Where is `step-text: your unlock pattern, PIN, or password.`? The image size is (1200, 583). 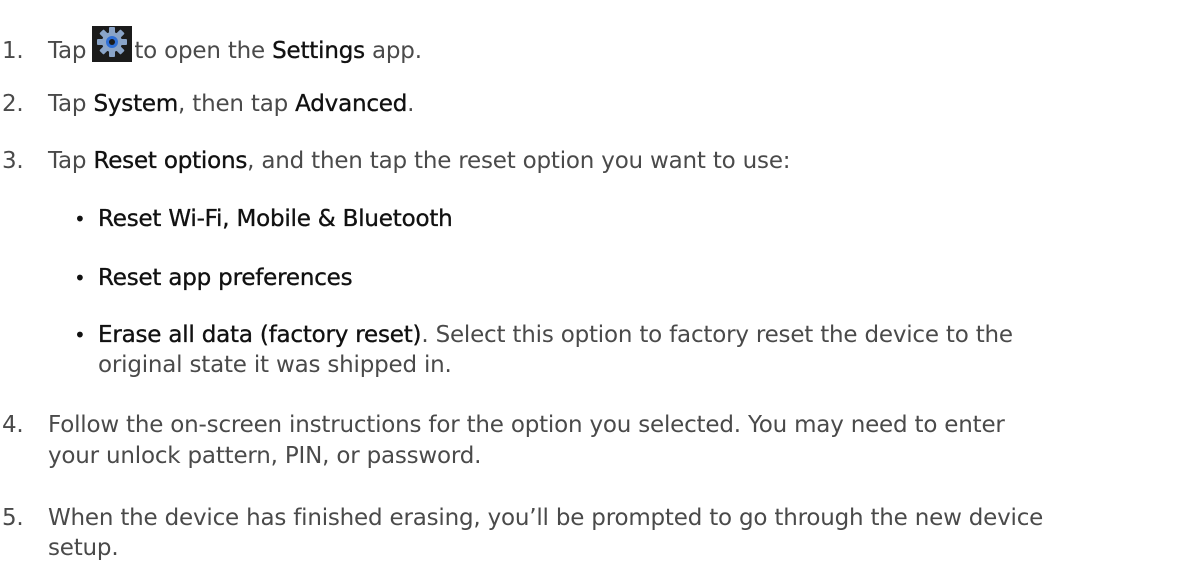
step-text: your unlock pattern, PIN, or password. is located at coordinates (265, 456).